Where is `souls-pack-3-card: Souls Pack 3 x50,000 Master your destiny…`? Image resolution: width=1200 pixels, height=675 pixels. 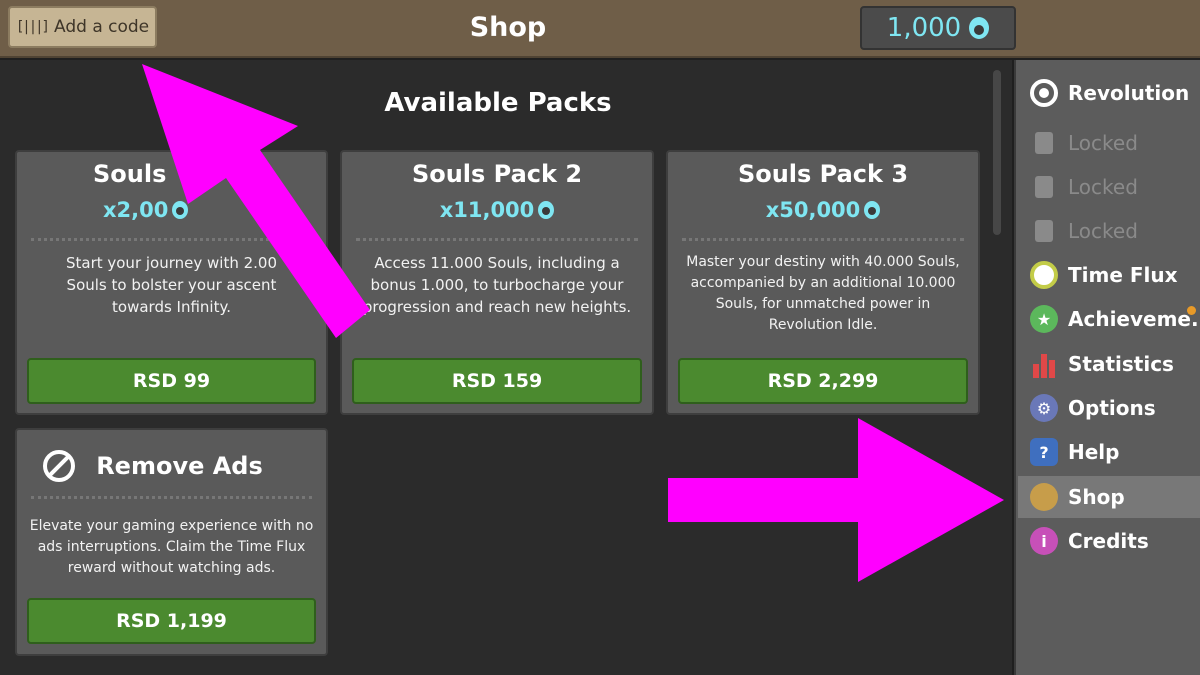
souls-pack-3-card: Souls Pack 3 x50,000 Master your destiny… is located at coordinates (823, 282).